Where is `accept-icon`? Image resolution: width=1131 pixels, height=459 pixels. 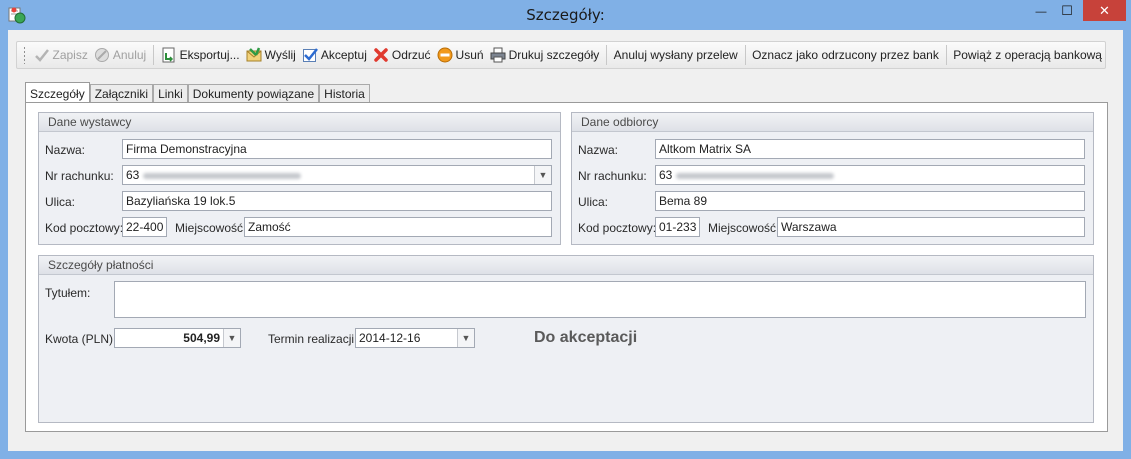 accept-icon is located at coordinates (310, 55).